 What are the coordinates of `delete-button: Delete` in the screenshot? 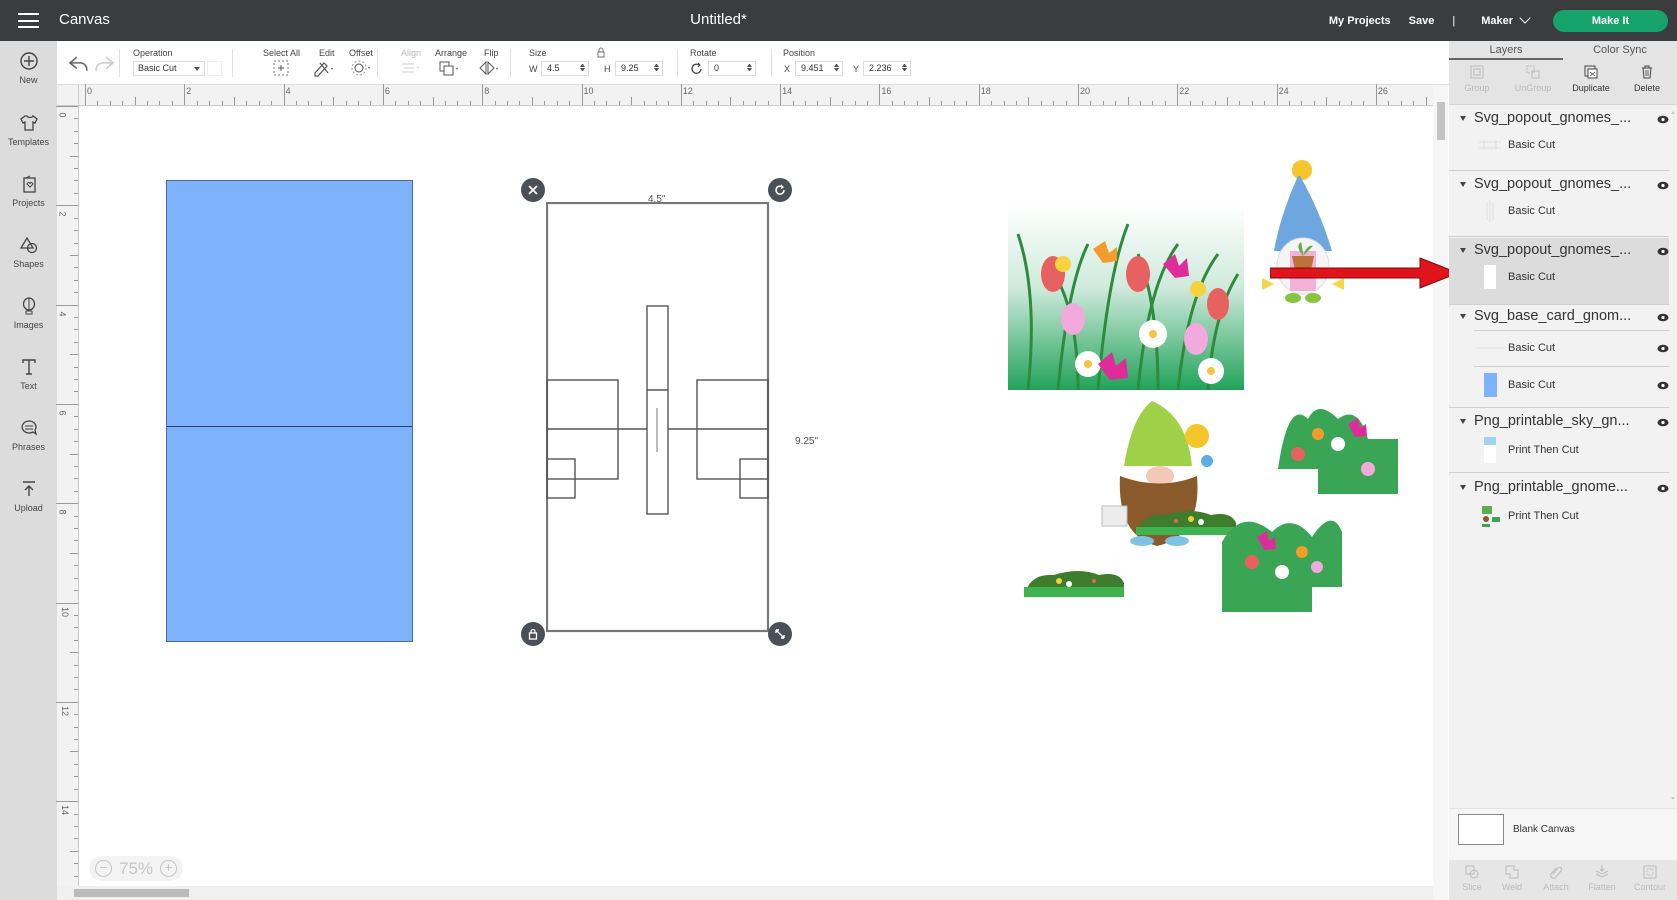 It's located at (1647, 78).